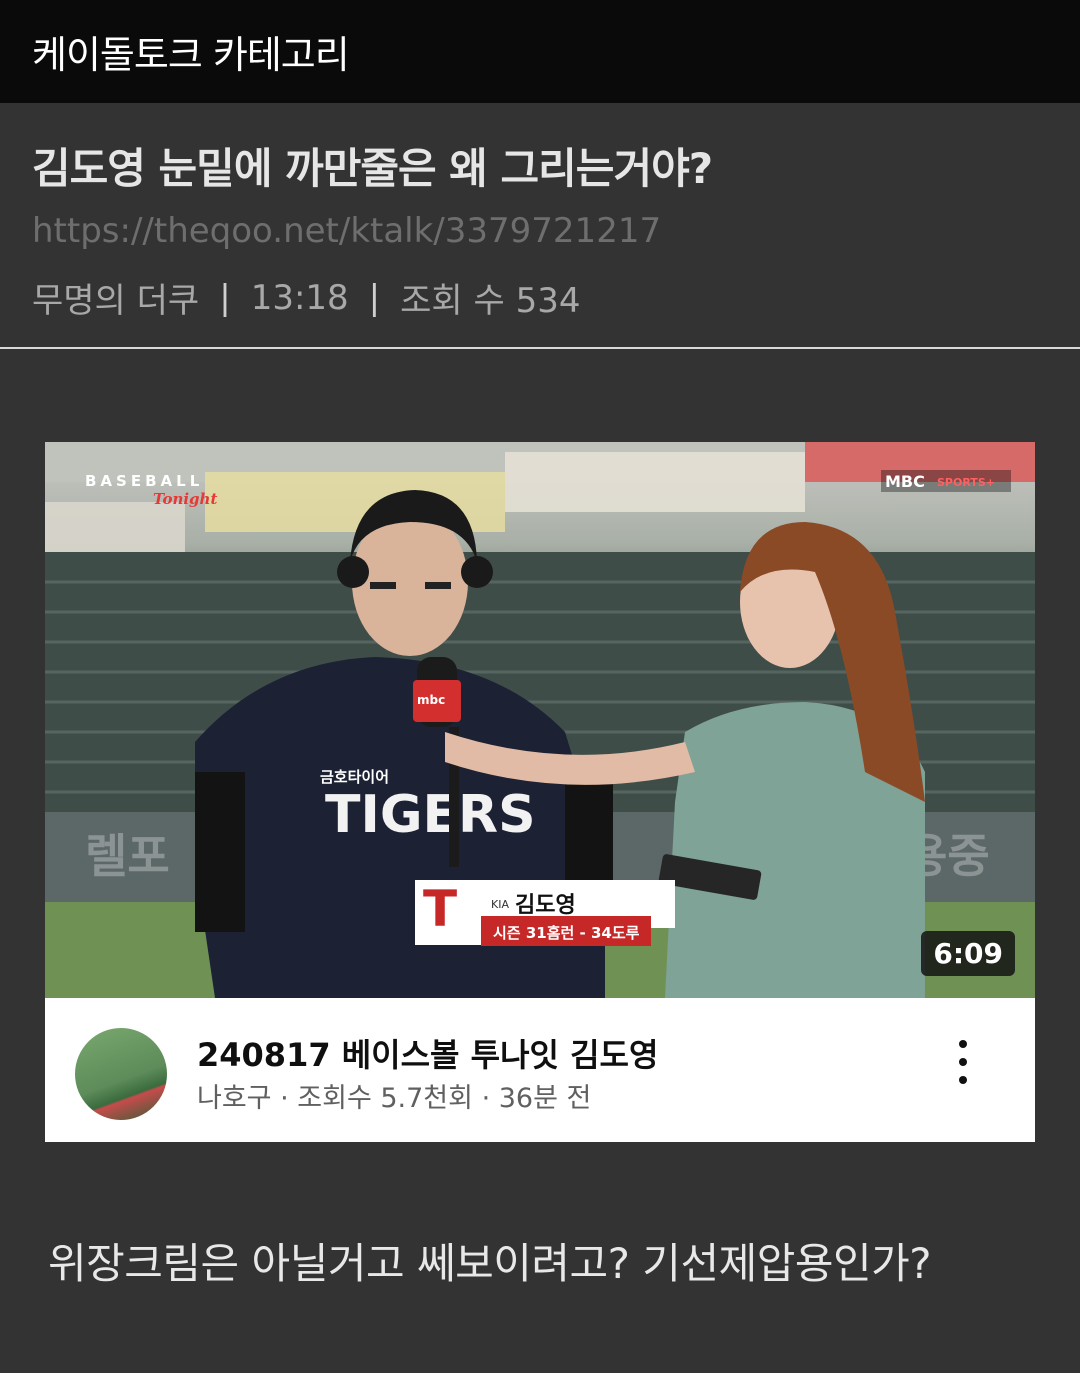 The width and height of the screenshot is (1080, 1373). What do you see at coordinates (540, 51) in the screenshot?
I see `category-header: 케이돌토크 카테고리` at bounding box center [540, 51].